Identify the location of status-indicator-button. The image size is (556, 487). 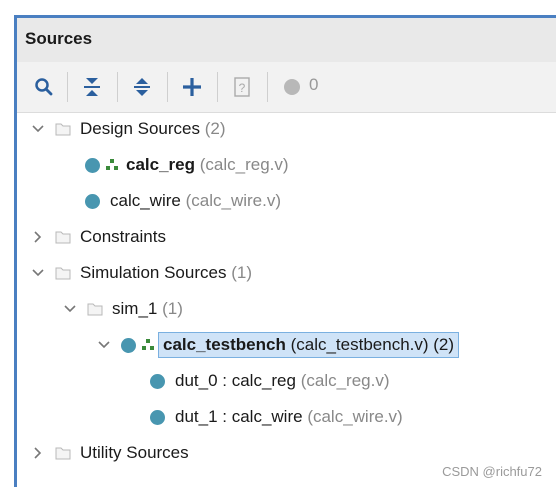
(292, 87).